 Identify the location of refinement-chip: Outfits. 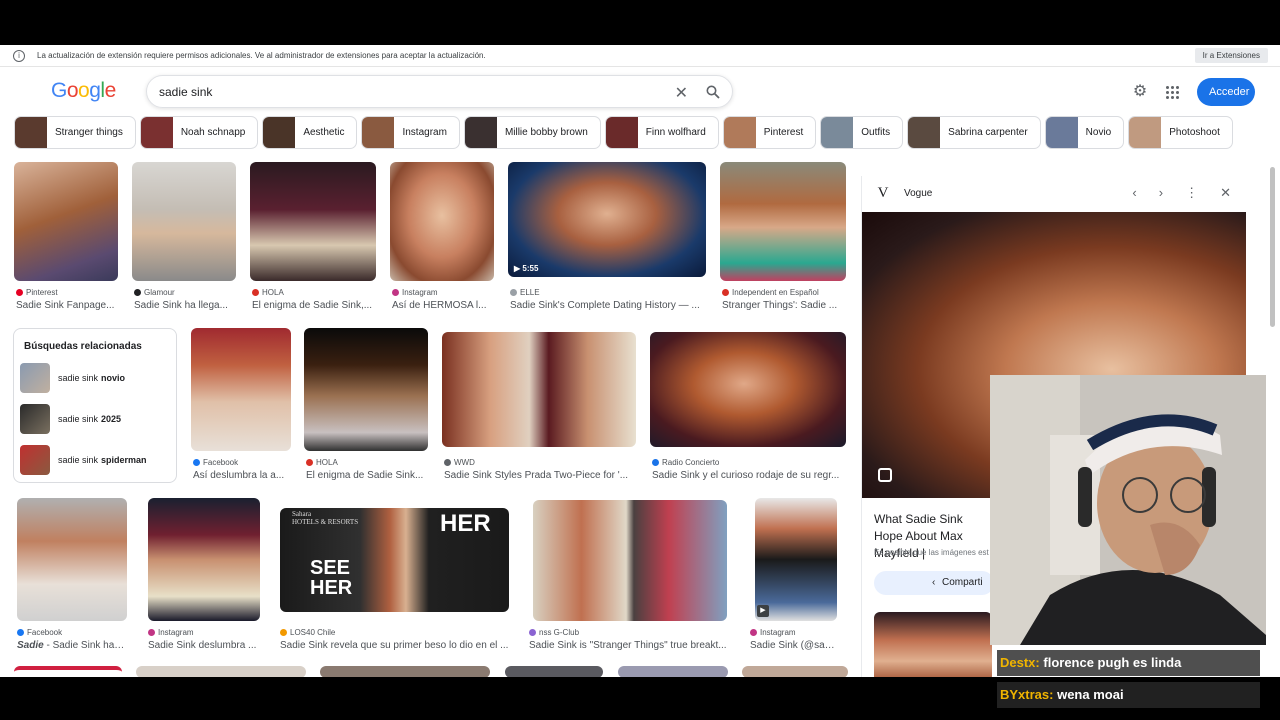
(862, 132).